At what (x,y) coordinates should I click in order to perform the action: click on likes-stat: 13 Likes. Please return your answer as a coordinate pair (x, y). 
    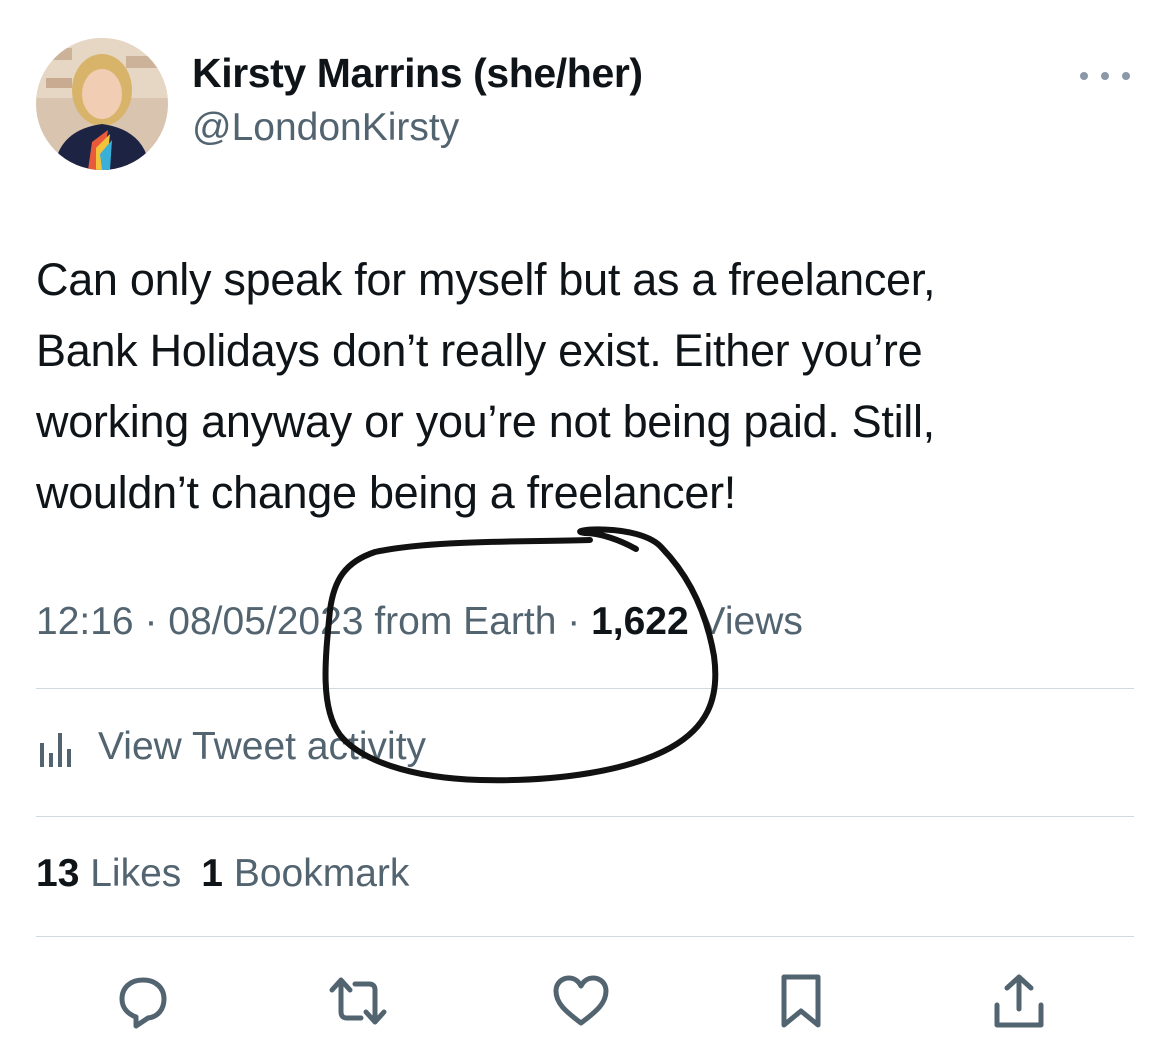
    Looking at the image, I should click on (108, 873).